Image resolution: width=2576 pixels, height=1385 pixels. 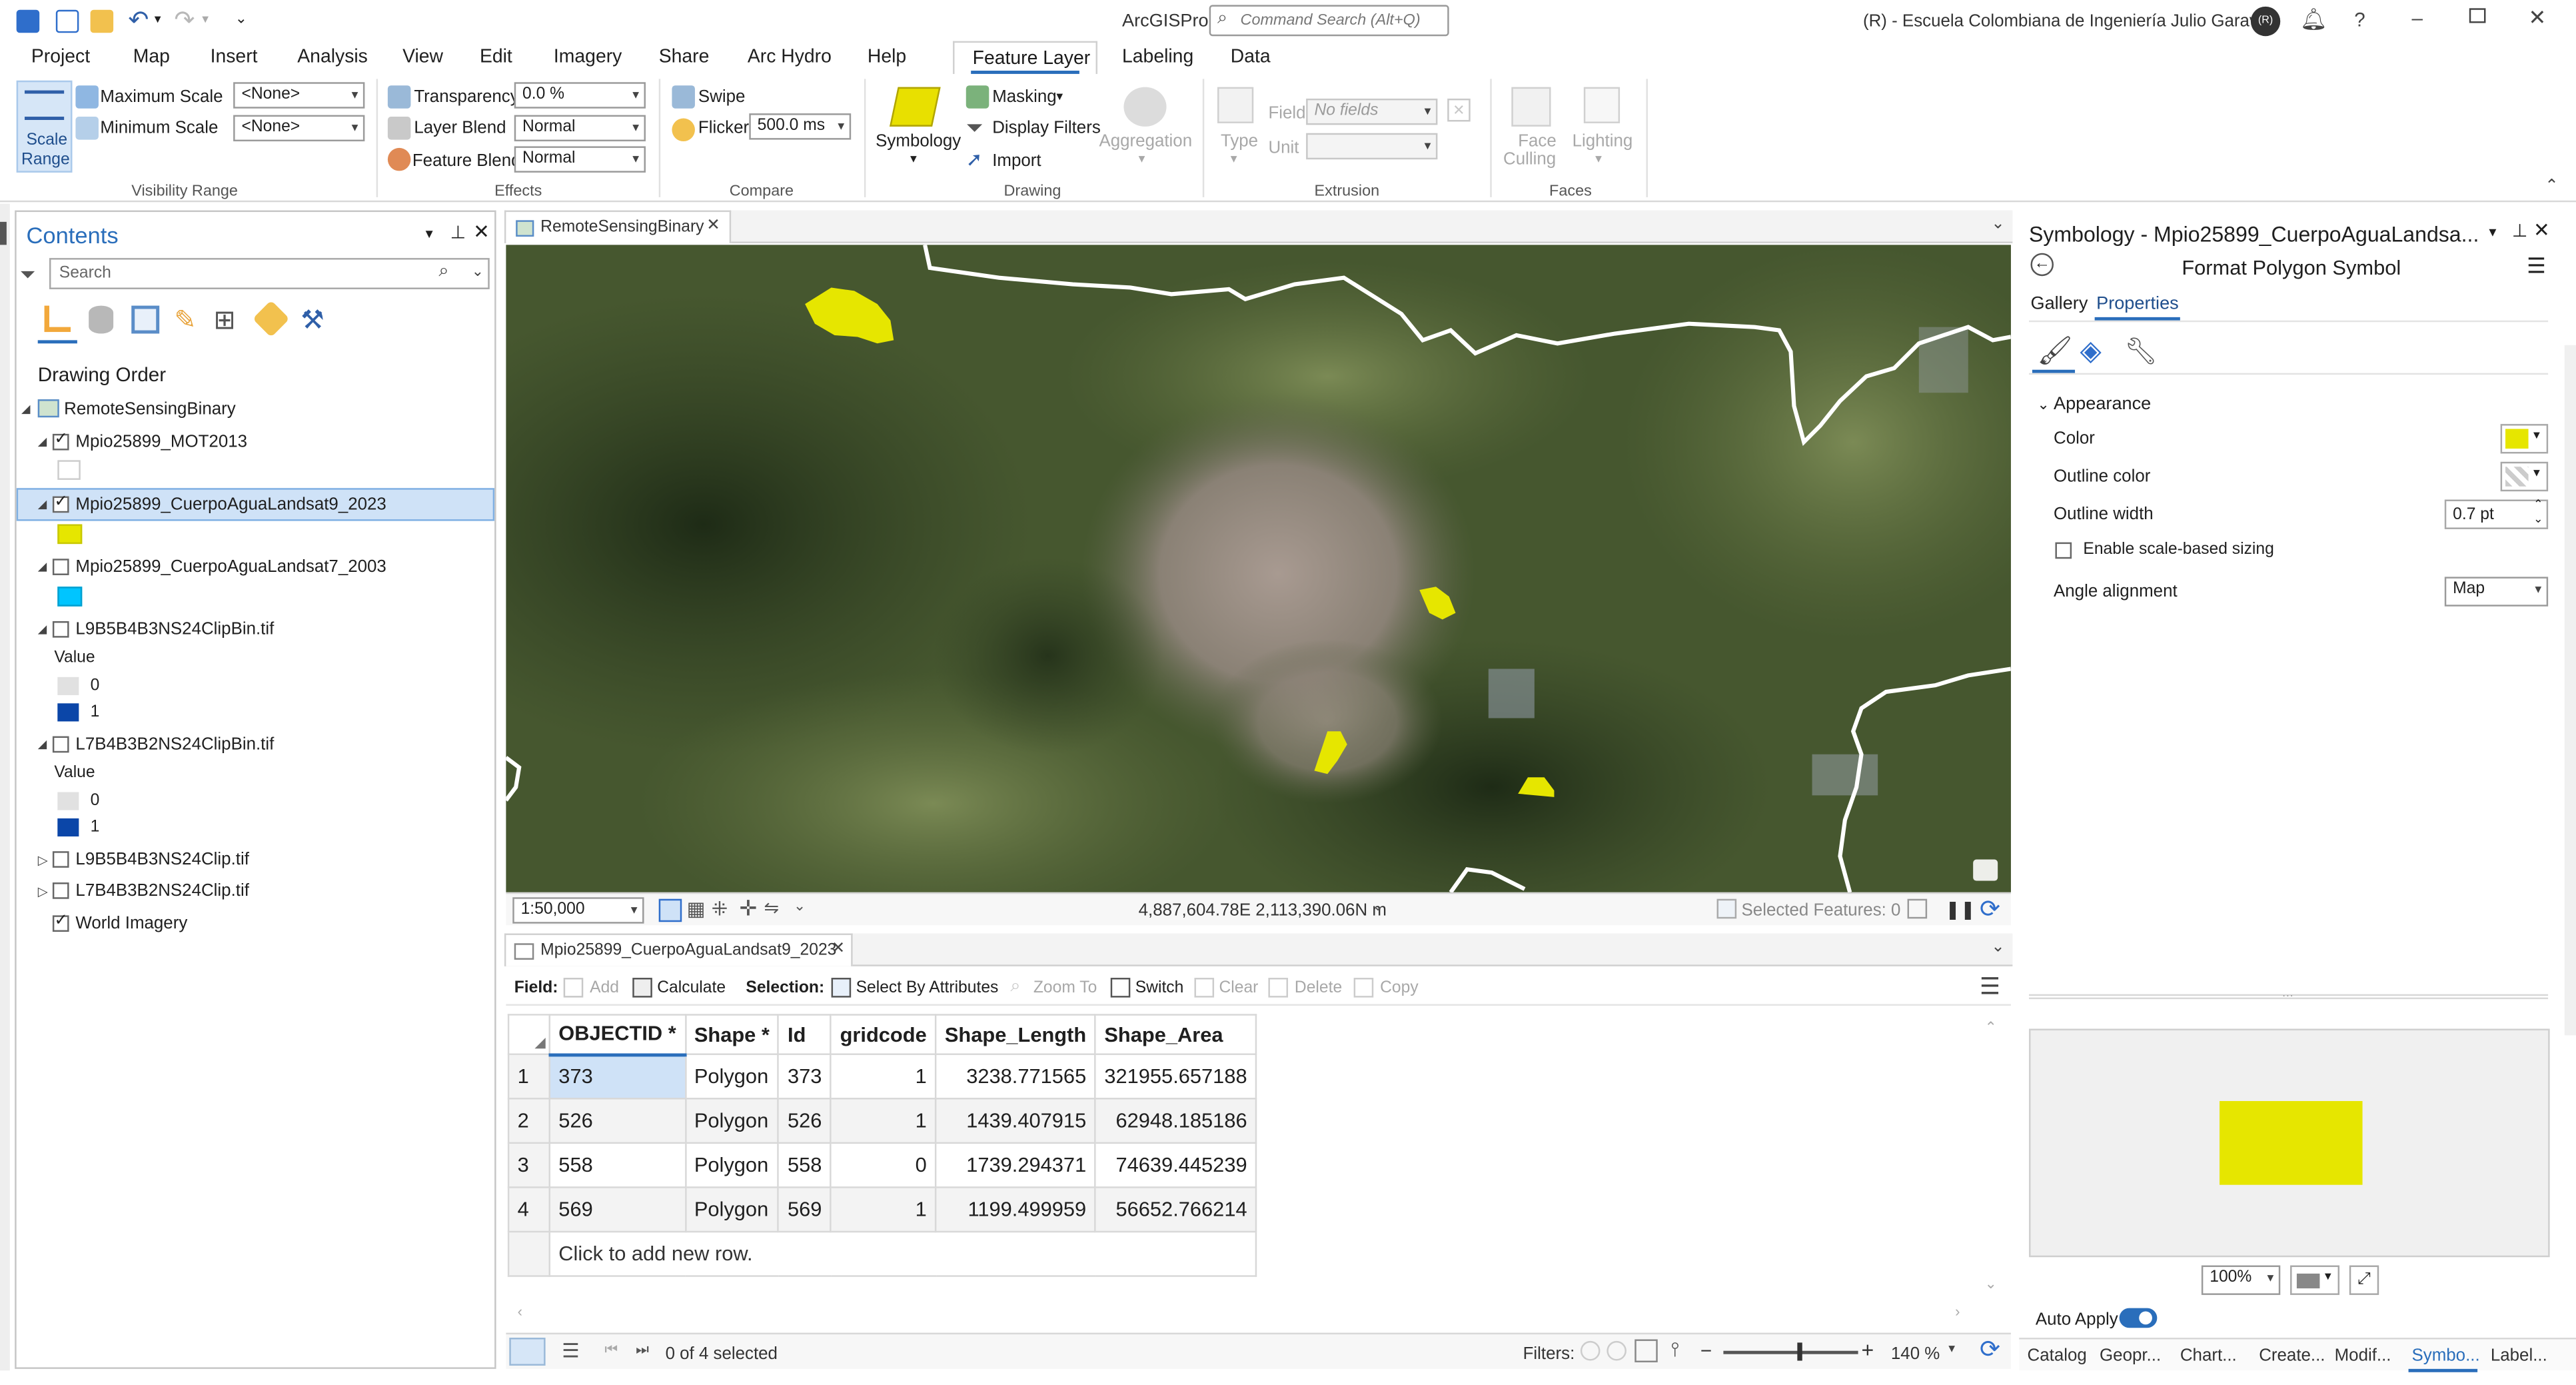 What do you see at coordinates (678, 949) in the screenshot?
I see `attribute-table-tab: Mpio25899_CuerpoAguaLandsat9_2023 ✕` at bounding box center [678, 949].